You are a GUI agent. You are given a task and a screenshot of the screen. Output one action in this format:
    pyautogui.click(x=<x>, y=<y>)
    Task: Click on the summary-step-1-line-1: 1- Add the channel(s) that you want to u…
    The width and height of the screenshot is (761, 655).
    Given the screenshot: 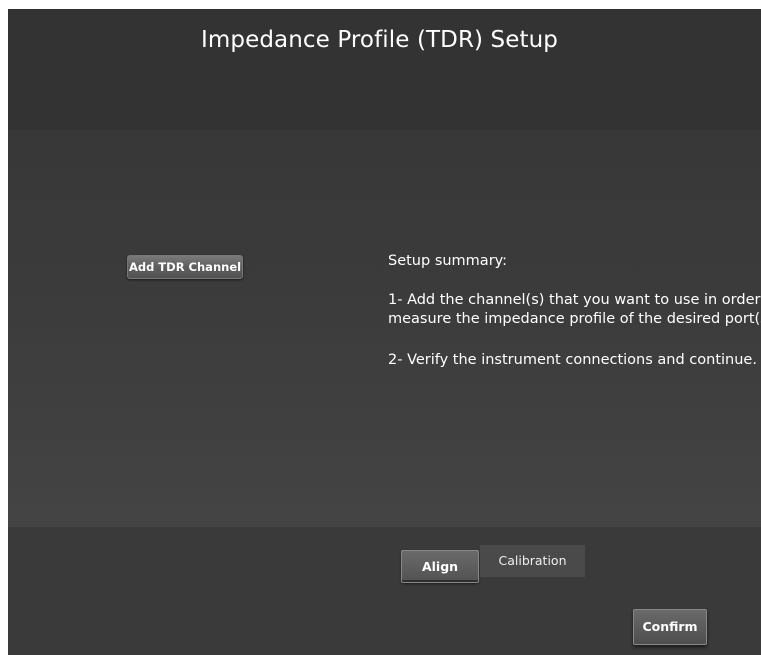 What is the action you would take?
    pyautogui.click(x=574, y=300)
    